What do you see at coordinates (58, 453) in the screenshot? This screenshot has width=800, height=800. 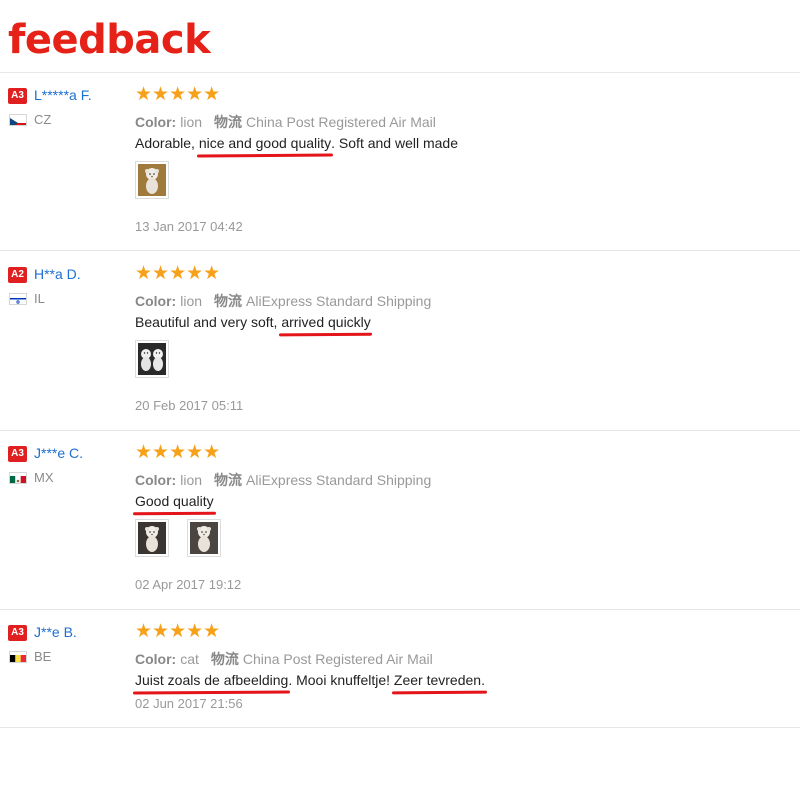 I see `buyer-name-link: J***e C.` at bounding box center [58, 453].